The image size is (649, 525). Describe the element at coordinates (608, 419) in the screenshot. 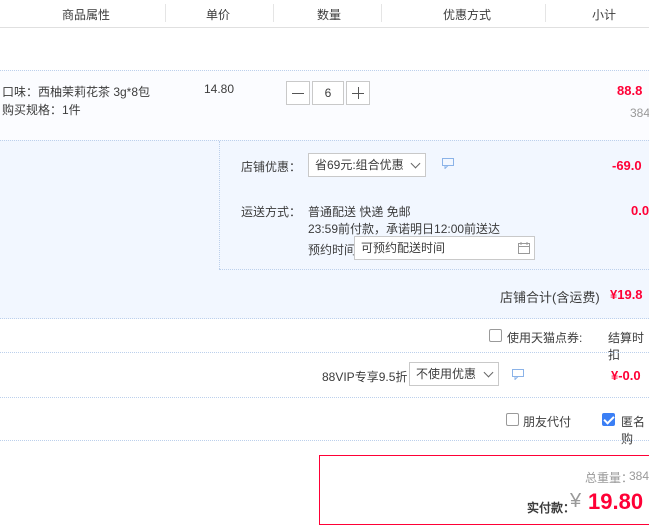

I see `anonymous-checkbox` at that location.